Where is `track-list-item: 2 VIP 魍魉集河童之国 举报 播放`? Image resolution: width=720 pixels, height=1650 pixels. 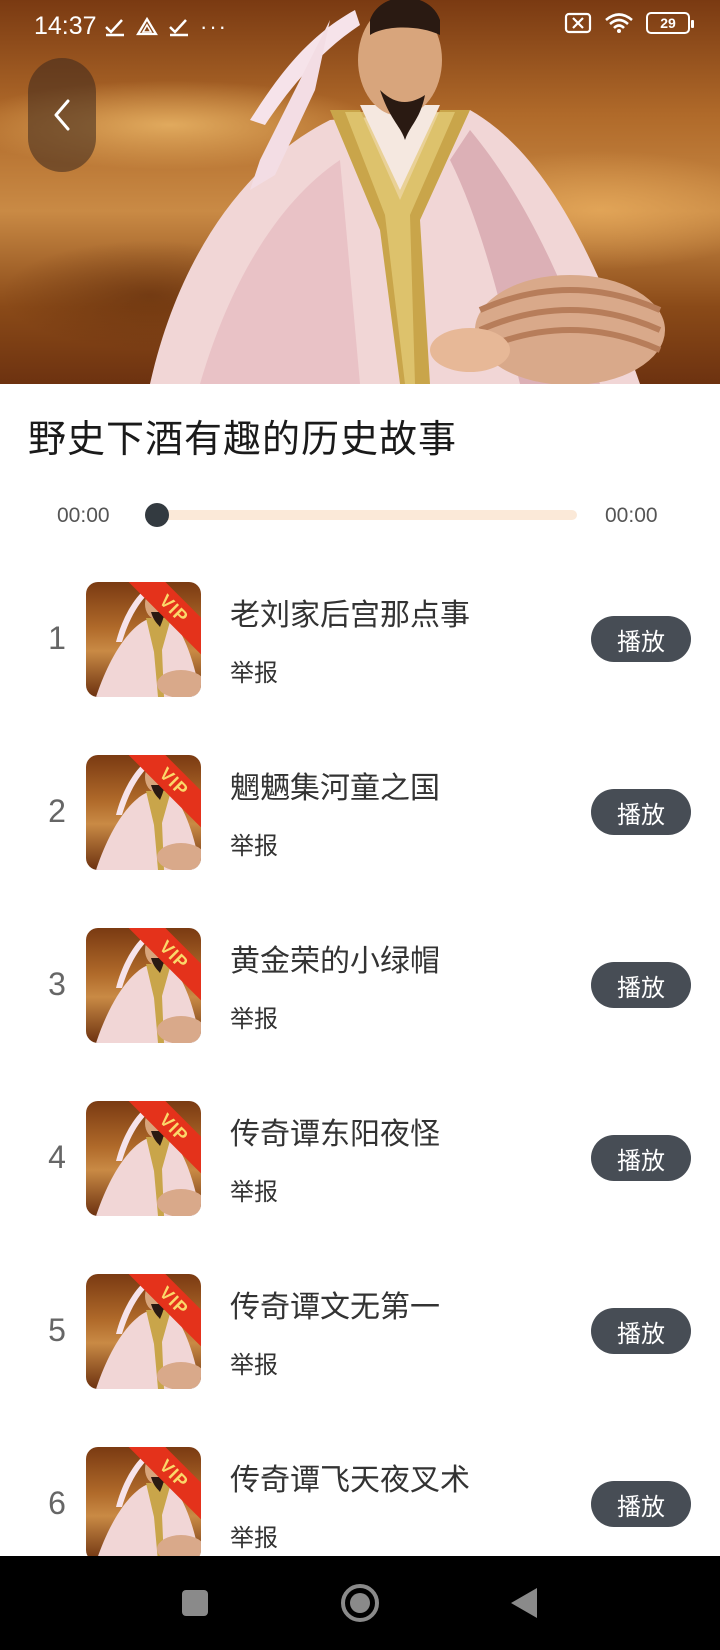
track-list-item: 2 VIP 魍魉集河童之国 举报 播放 is located at coordinates (360, 827).